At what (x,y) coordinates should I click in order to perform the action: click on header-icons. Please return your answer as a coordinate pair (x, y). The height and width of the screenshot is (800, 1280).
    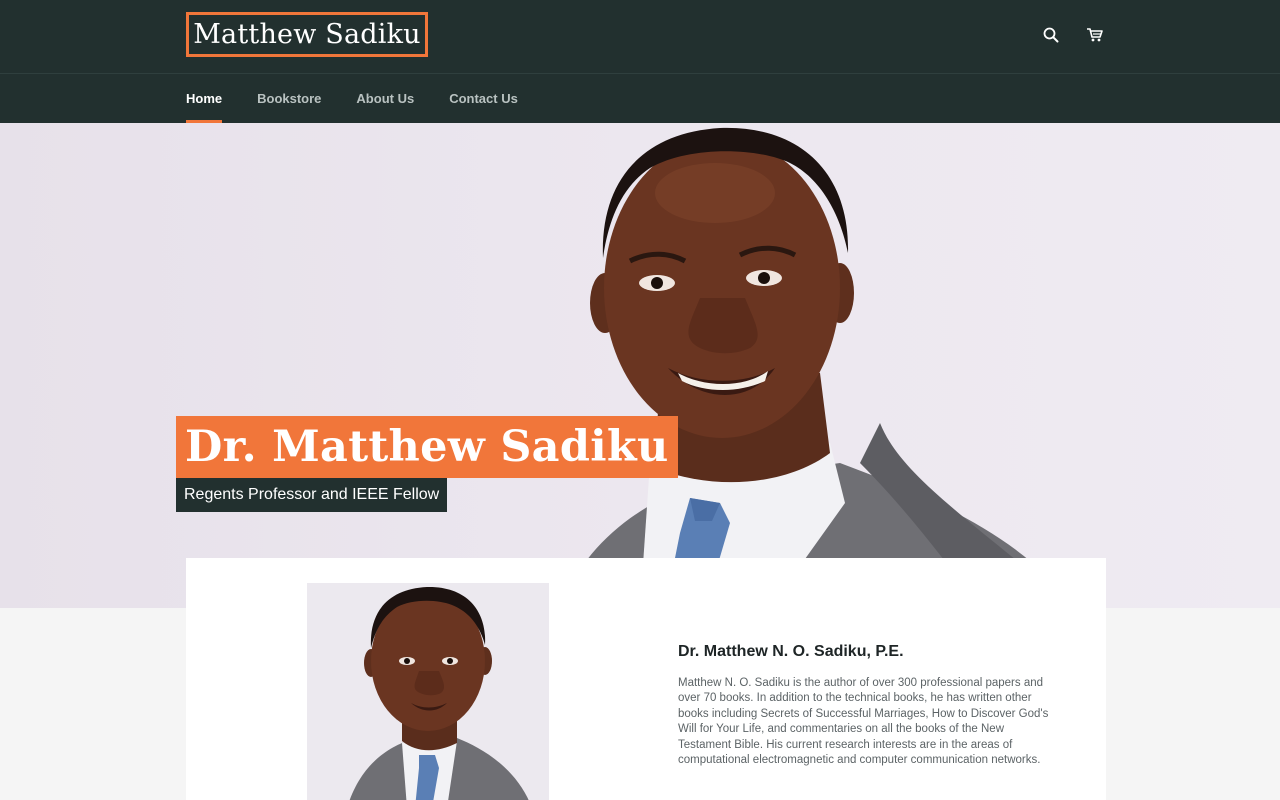
    Looking at the image, I should click on (1073, 35).